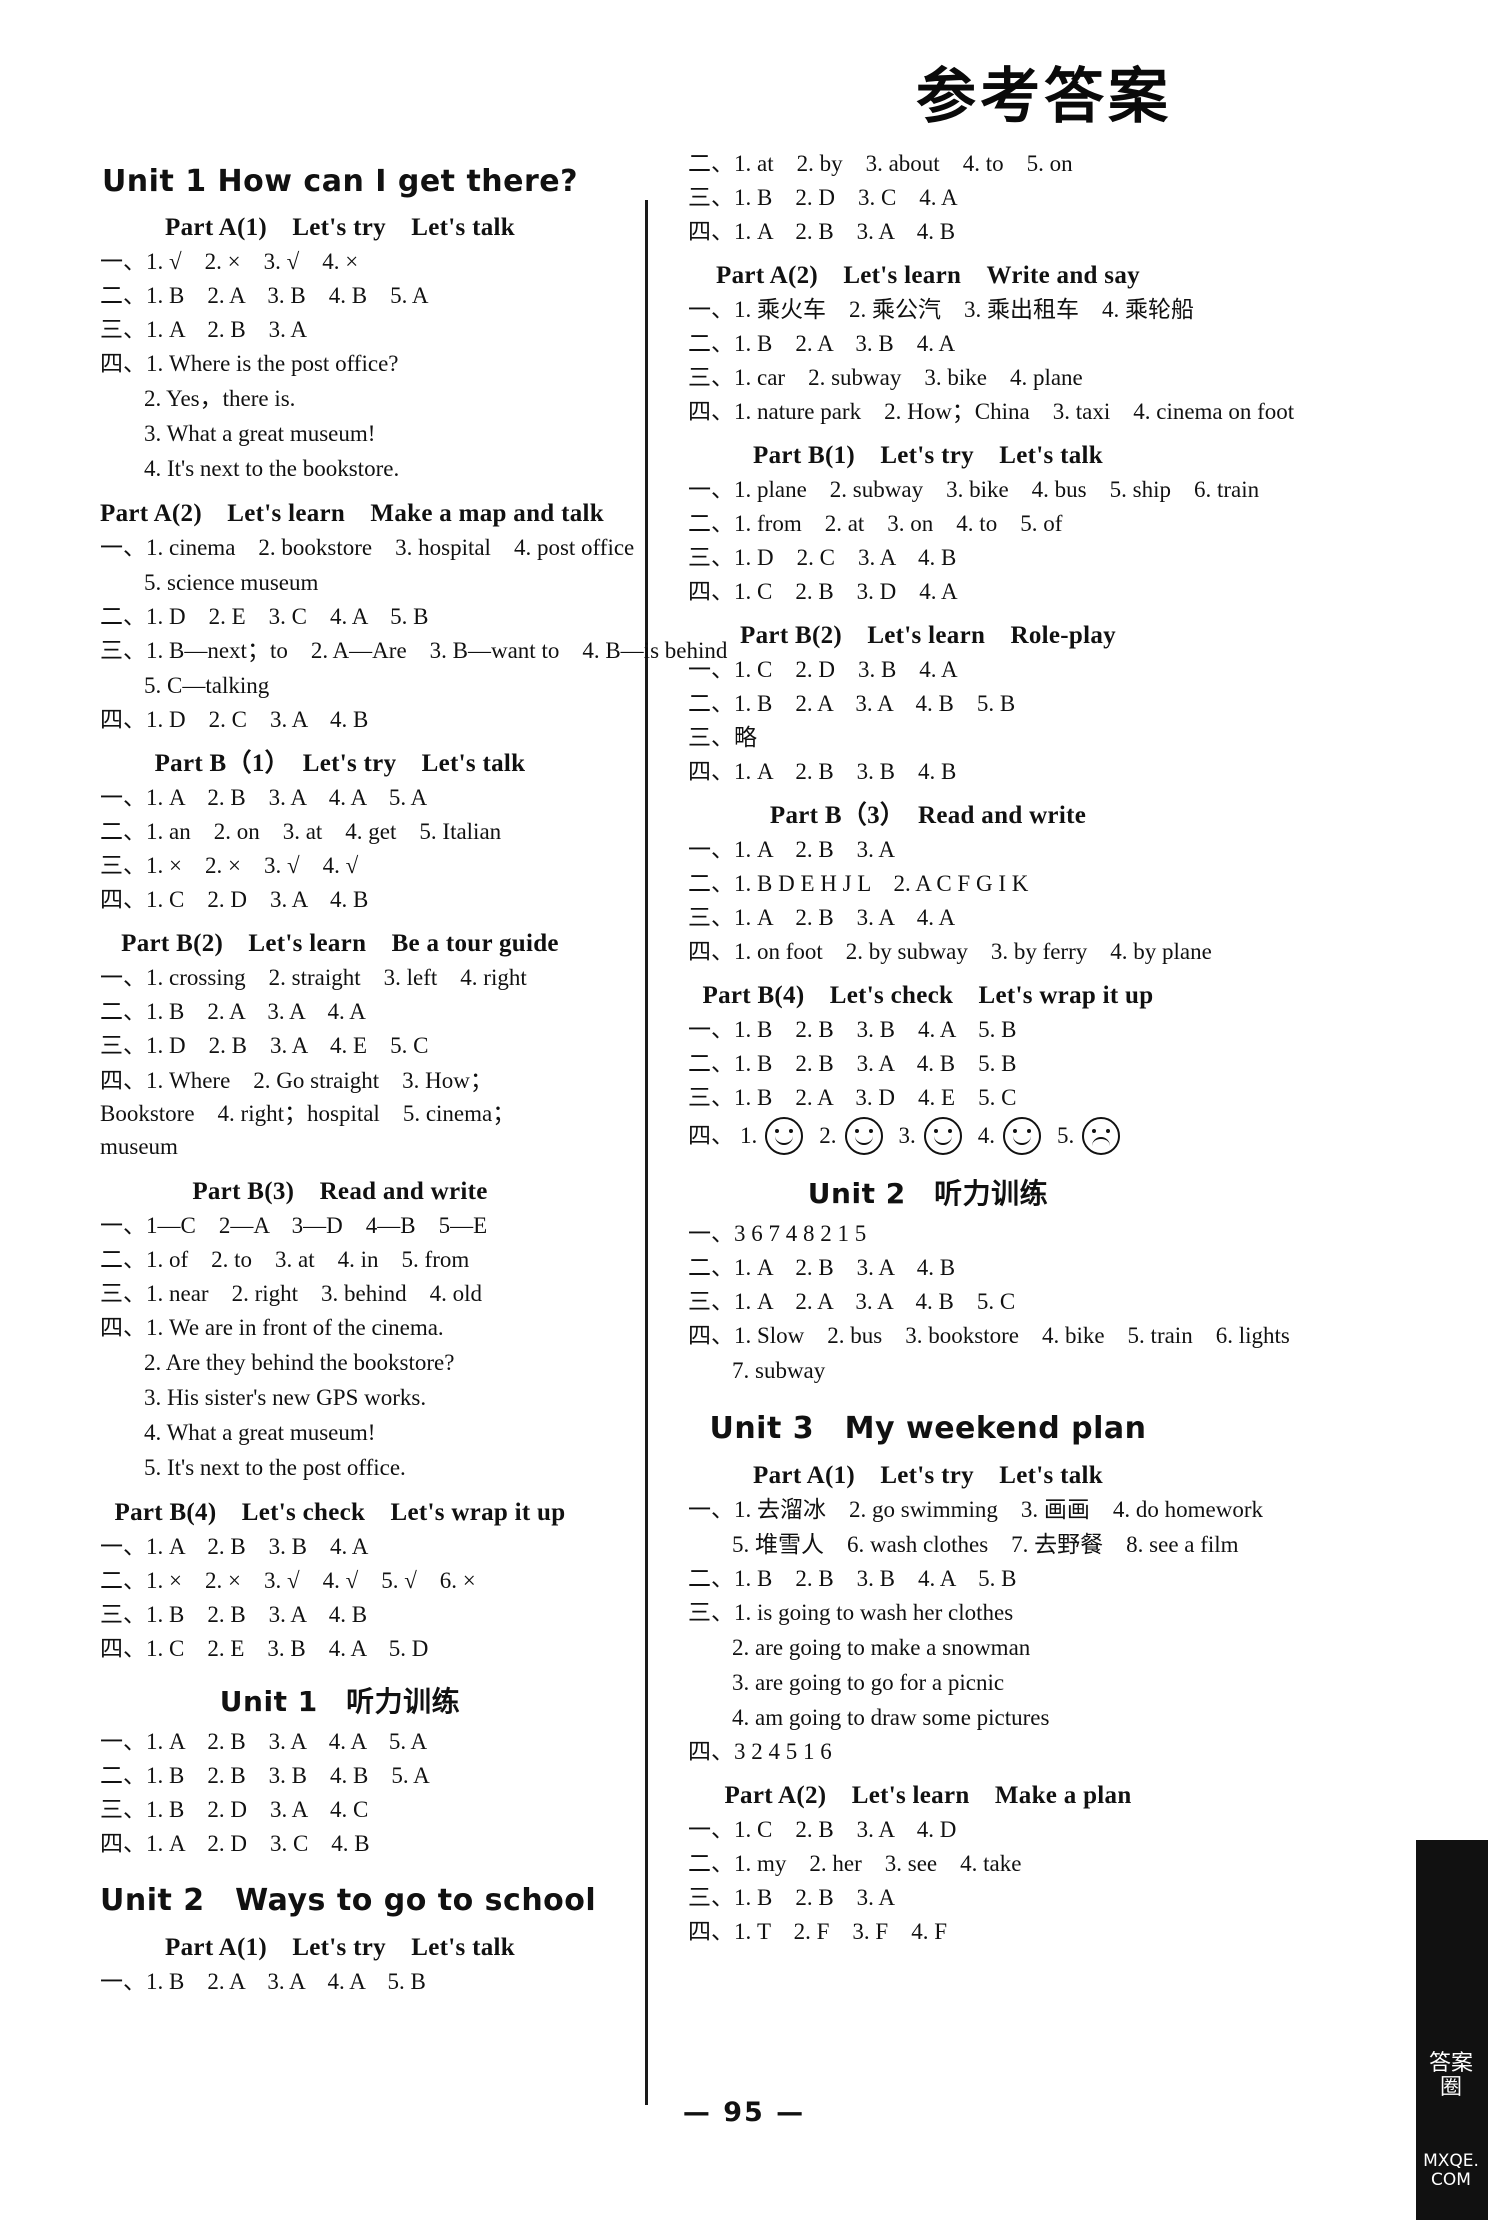 The width and height of the screenshot is (1488, 2220). What do you see at coordinates (264, 295) in the screenshot?
I see `answer-line: 二、1. B 2. A 3. B 4. B 5. A` at bounding box center [264, 295].